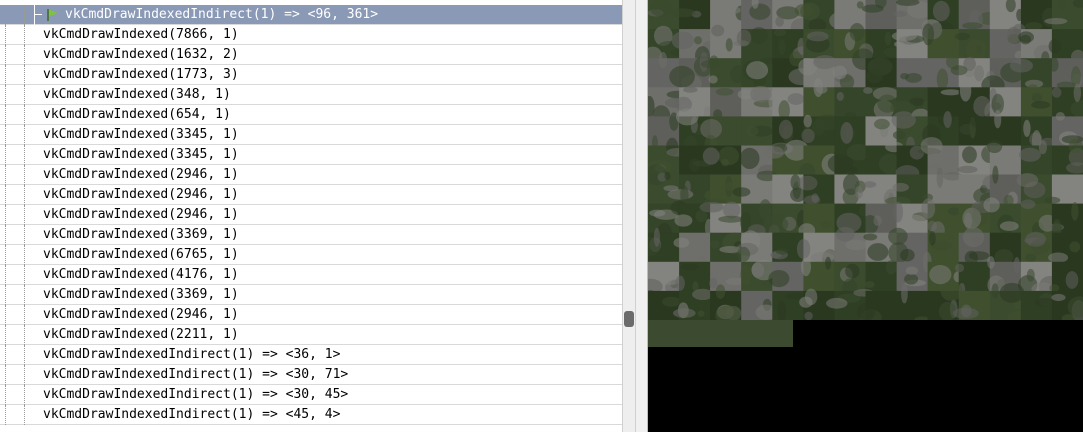 This screenshot has height=432, width=1083. I want to click on pane-splitter, so click(642, 216).